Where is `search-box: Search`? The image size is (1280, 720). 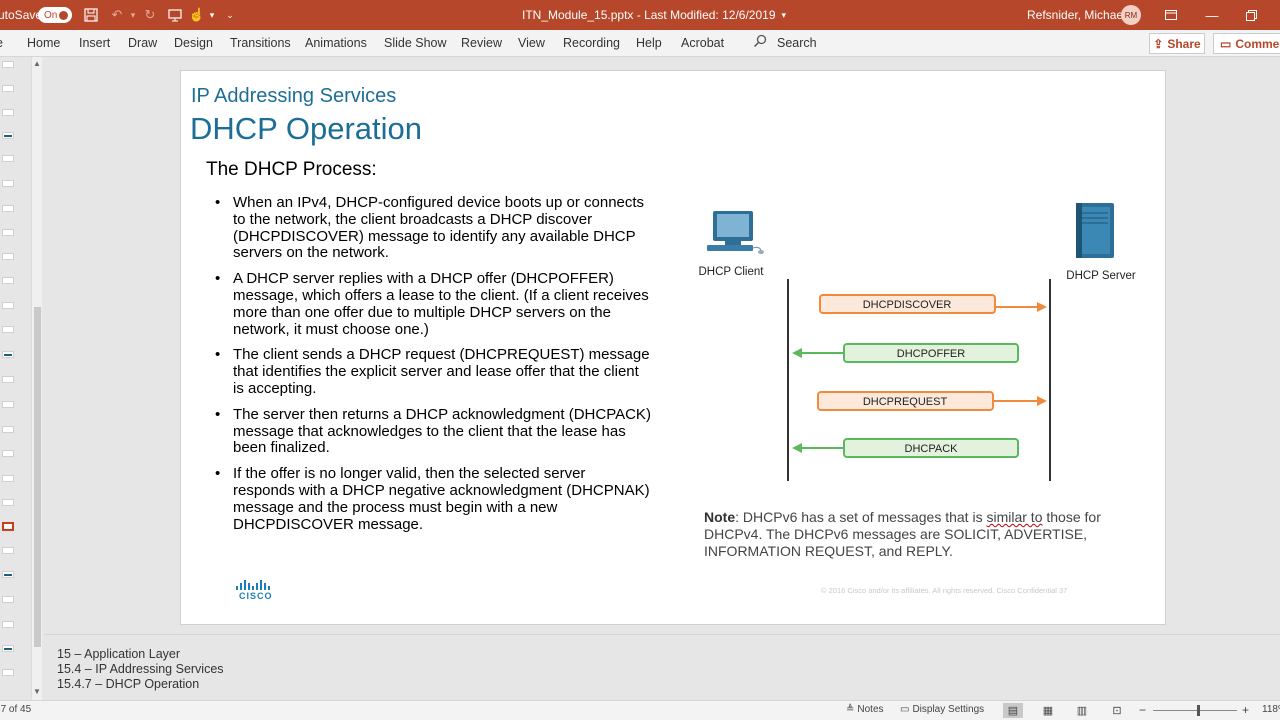 search-box: Search is located at coordinates (797, 43).